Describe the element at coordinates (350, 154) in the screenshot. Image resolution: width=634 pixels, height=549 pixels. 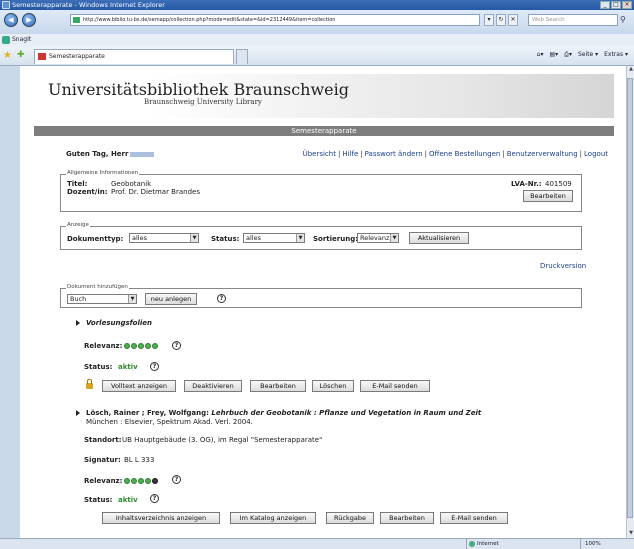
I see `nav-hilfe: Hilfe` at that location.